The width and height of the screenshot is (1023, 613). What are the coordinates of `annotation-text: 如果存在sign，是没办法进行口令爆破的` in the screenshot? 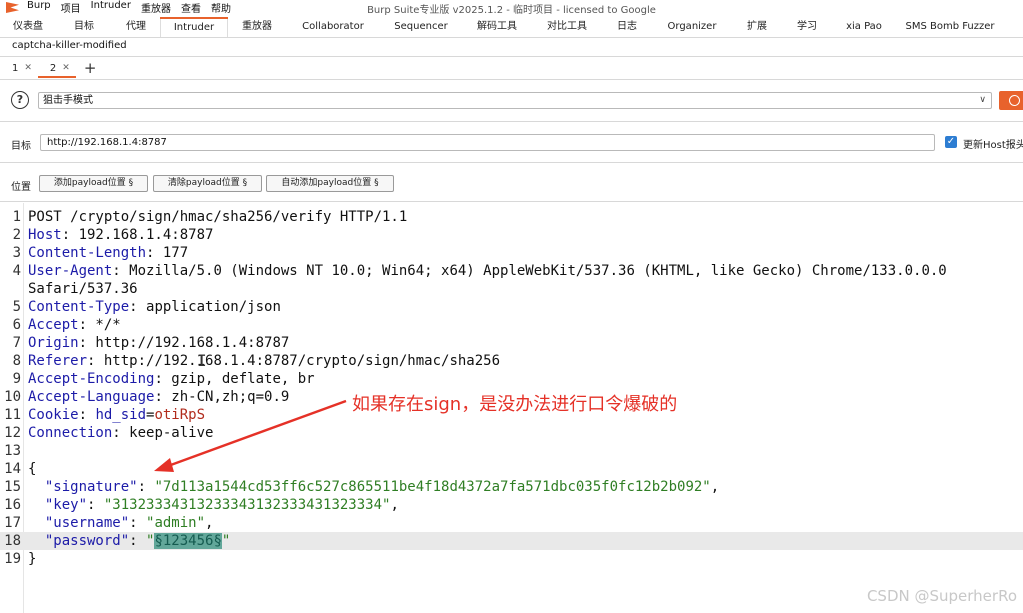 It's located at (515, 404).